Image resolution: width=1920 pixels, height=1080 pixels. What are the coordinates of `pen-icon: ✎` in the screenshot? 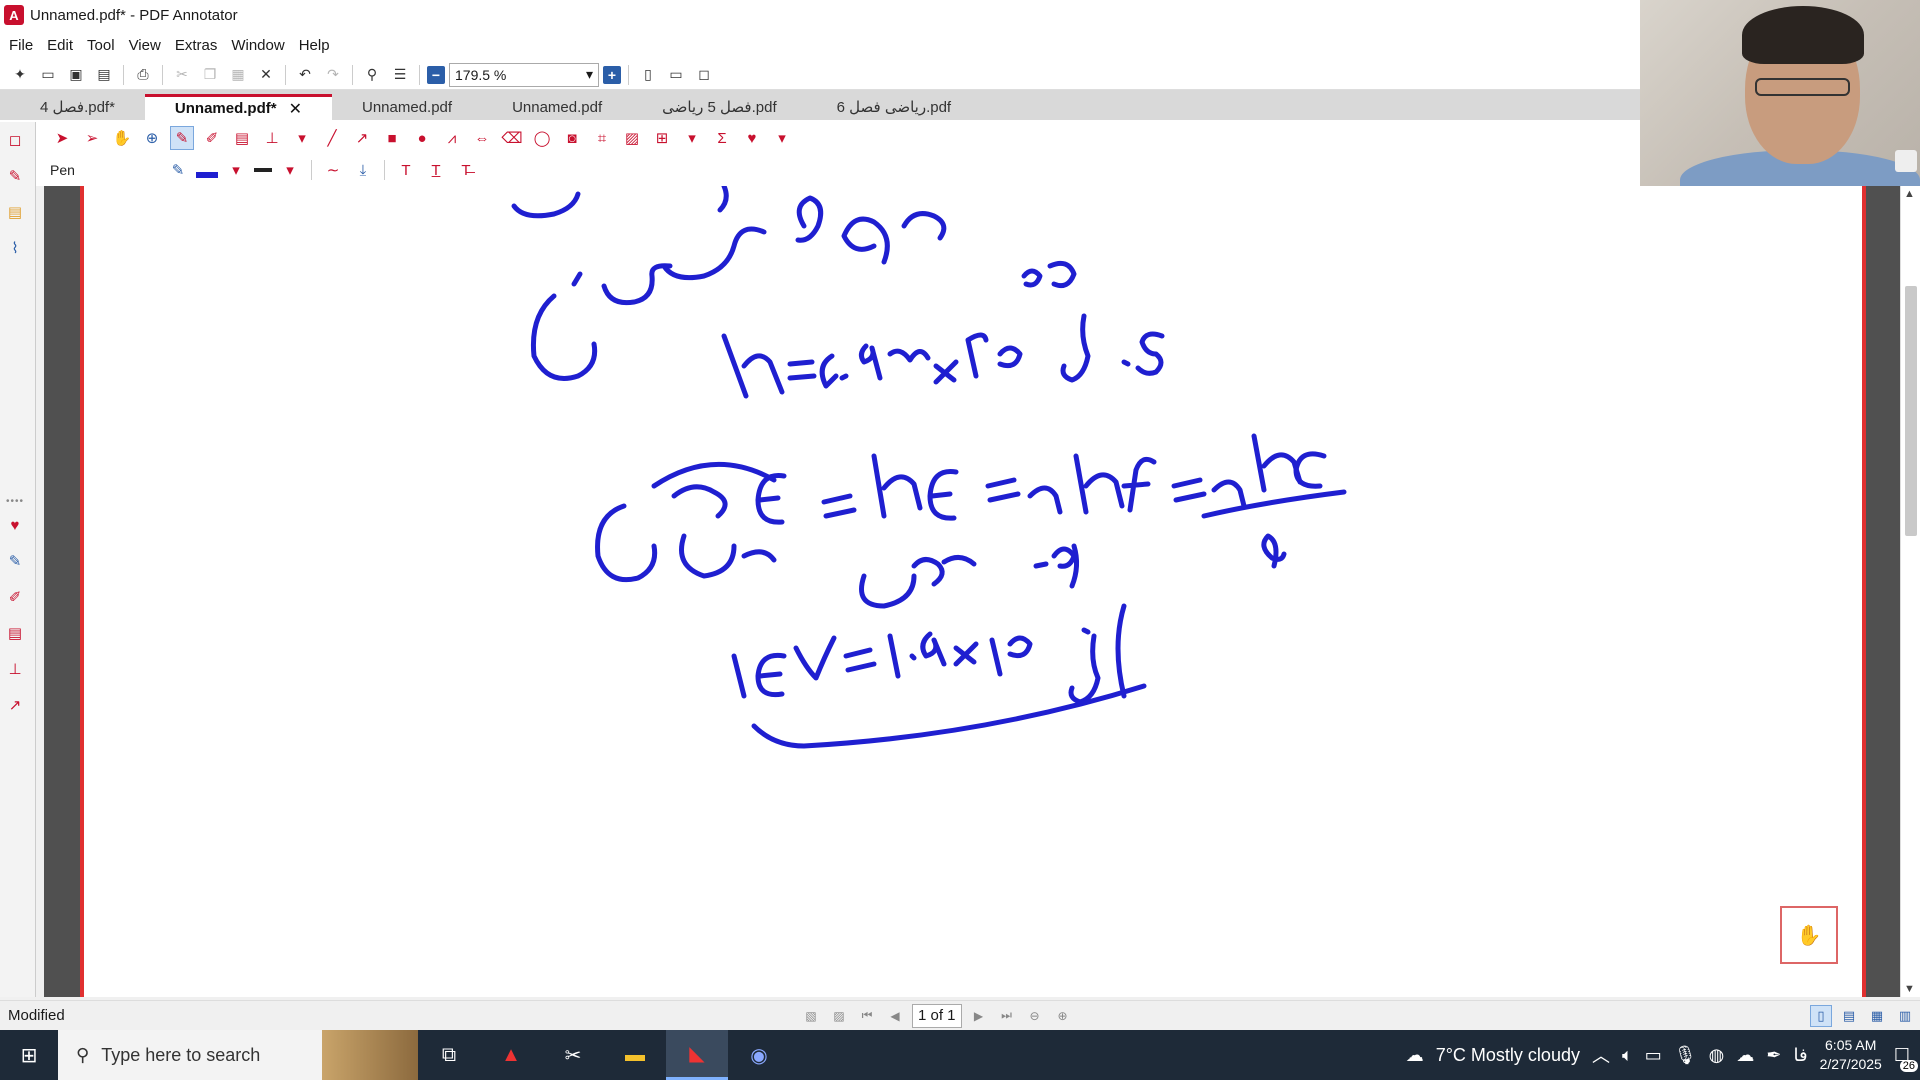 It's located at (182, 138).